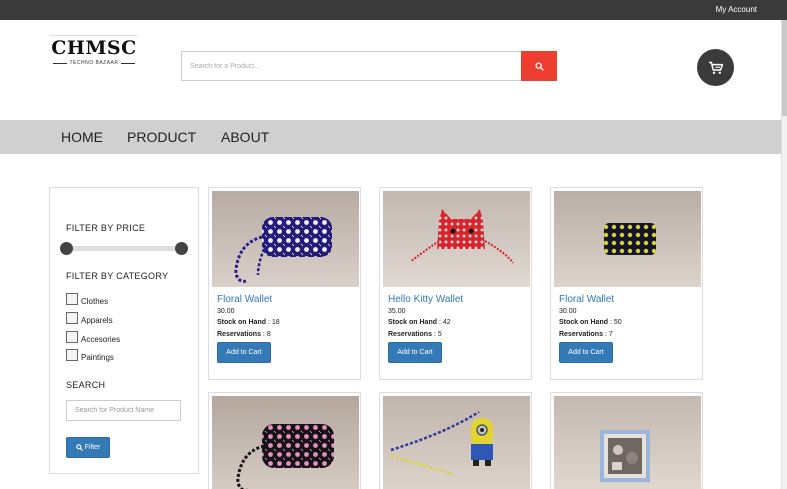 This screenshot has width=787, height=489. I want to click on product-price: 35.00, so click(397, 311).